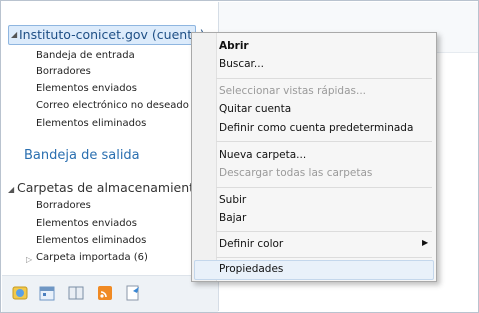 This screenshot has height=313, width=479. Describe the element at coordinates (316, 128) in the screenshot. I see `menu-item-set-default: Definir como cuenta predeterminada` at that location.